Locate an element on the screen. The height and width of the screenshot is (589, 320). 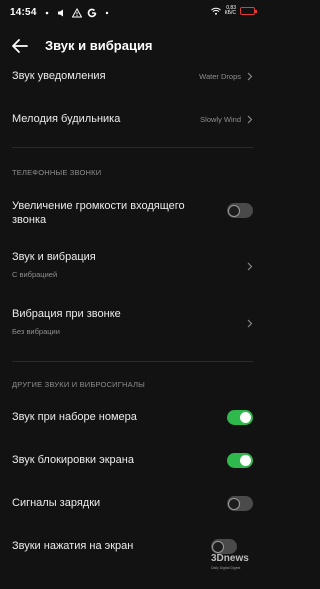
wifi-icon is located at coordinates (215, 11).